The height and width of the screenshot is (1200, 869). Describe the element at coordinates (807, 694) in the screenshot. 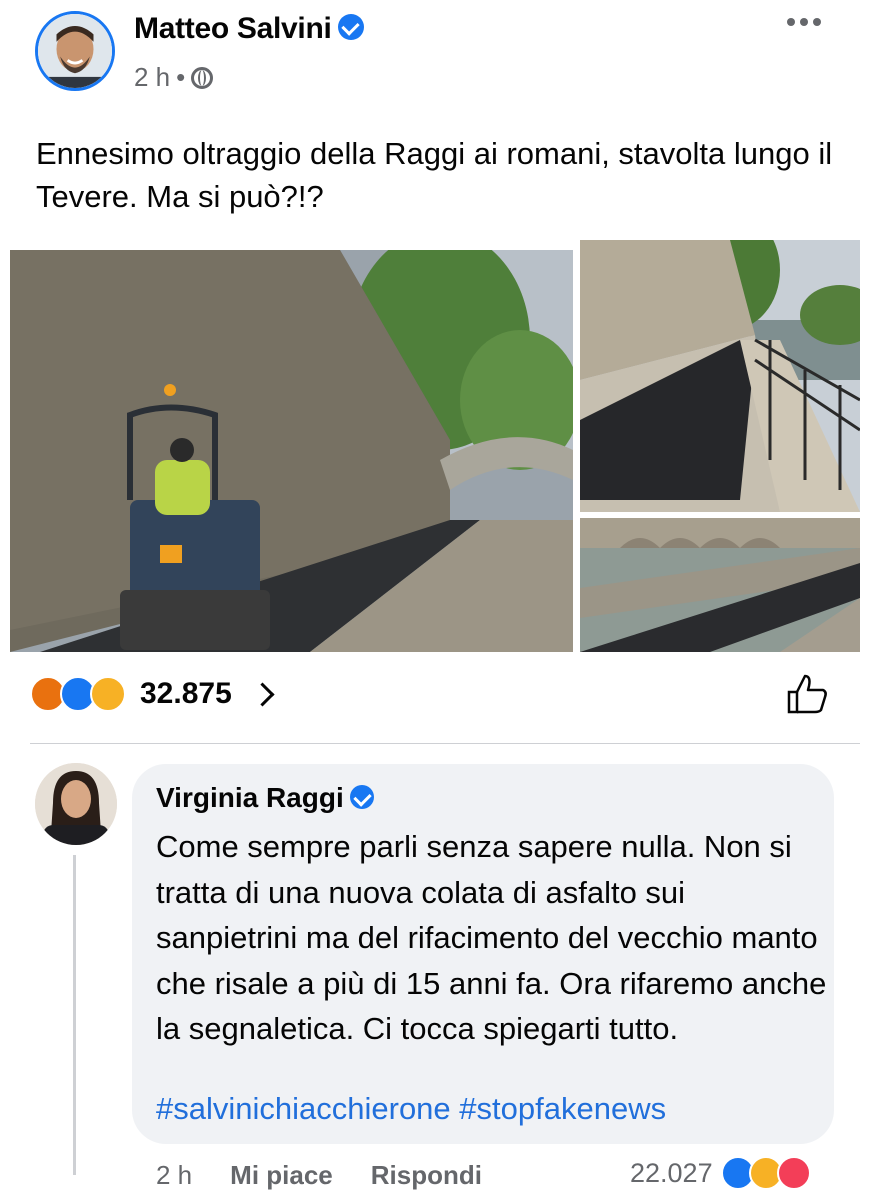

I see `thumbs-up-icon` at that location.